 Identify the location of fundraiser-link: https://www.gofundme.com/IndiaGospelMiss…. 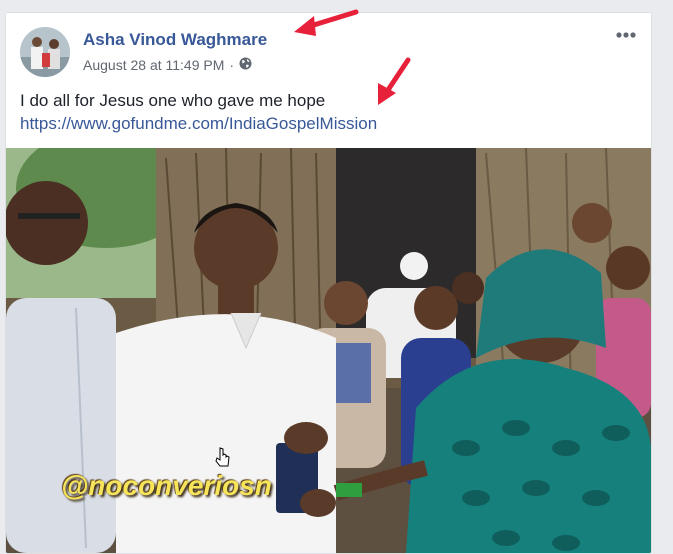
(198, 124).